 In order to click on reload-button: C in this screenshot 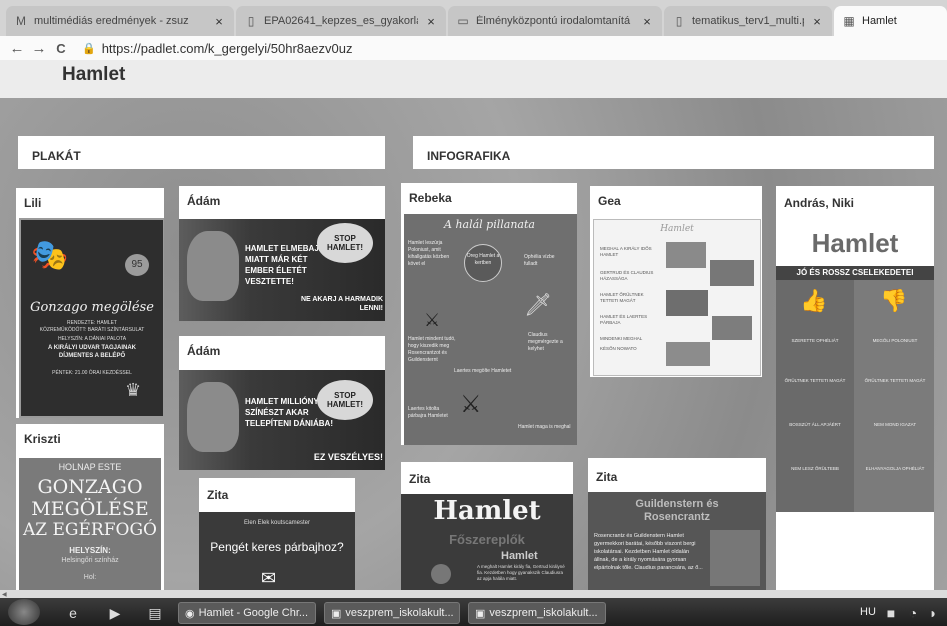, I will do `click(61, 48)`.